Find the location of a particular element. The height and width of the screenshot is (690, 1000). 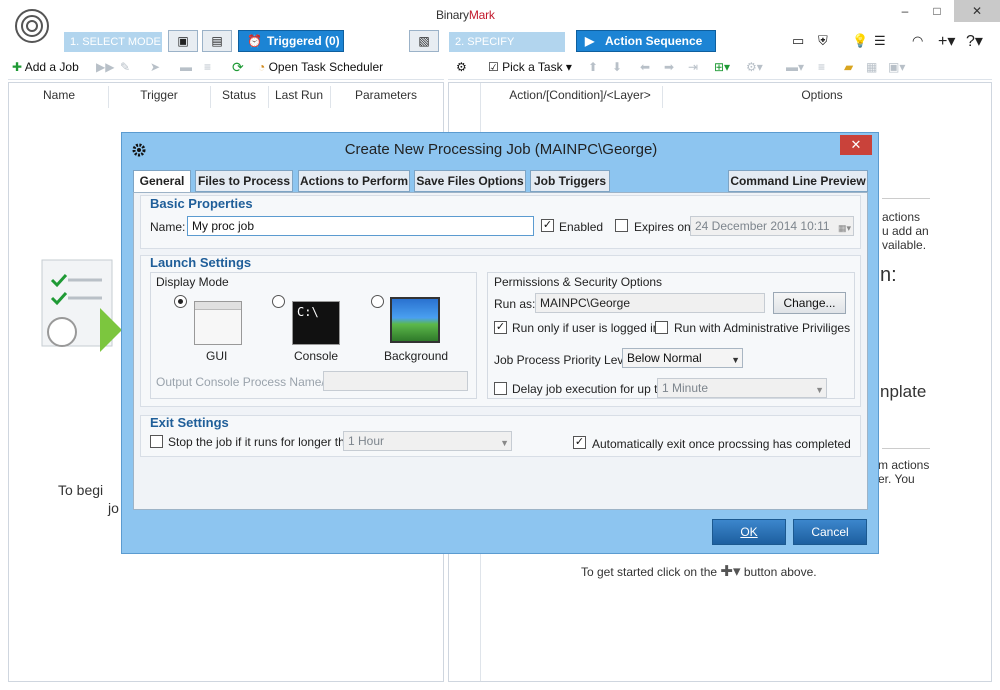

skip-icon: ⇥ is located at coordinates (693, 67).